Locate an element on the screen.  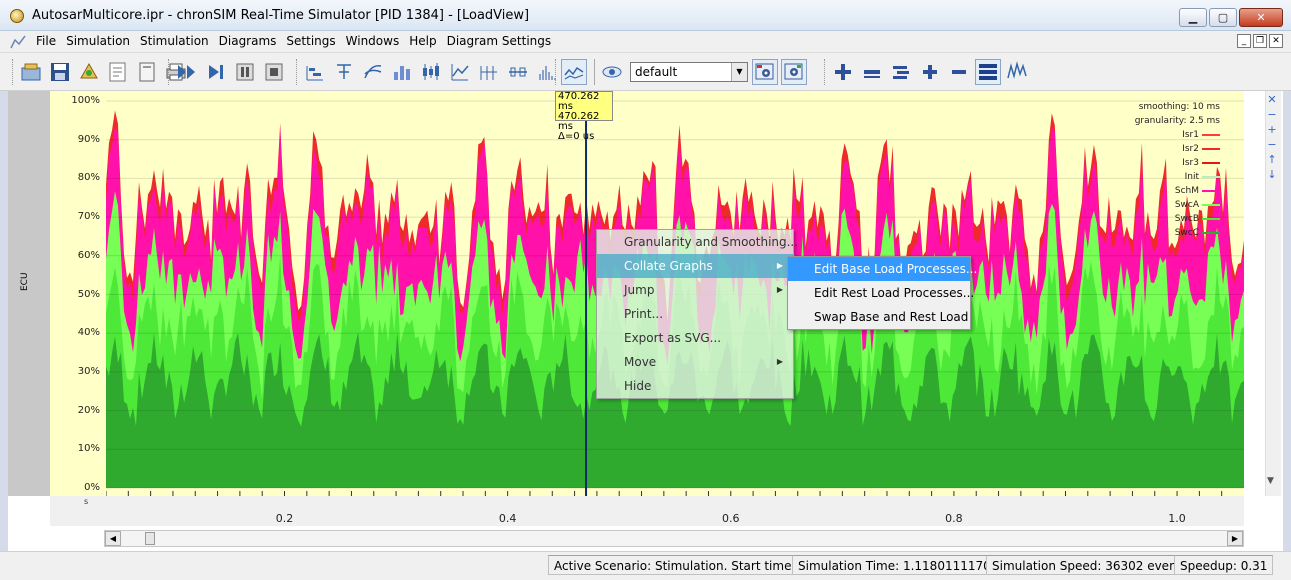
legend-label: SchM is located at coordinates (1186, 191).